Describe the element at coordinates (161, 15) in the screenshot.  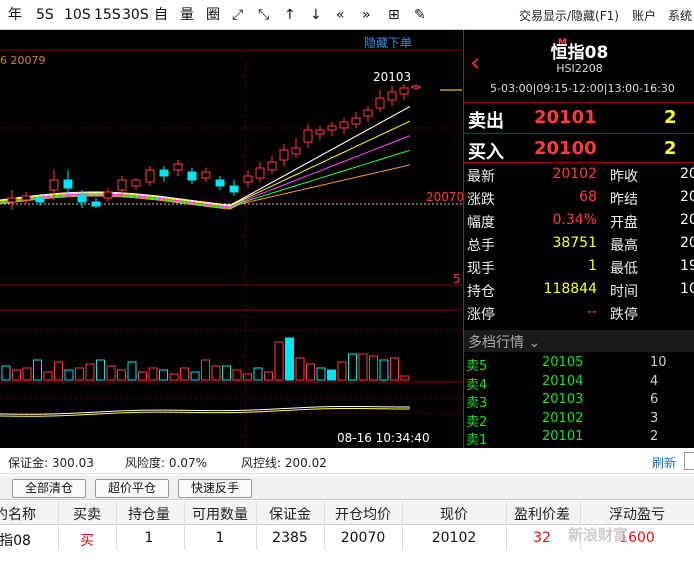
I see `auto-button: 自` at that location.